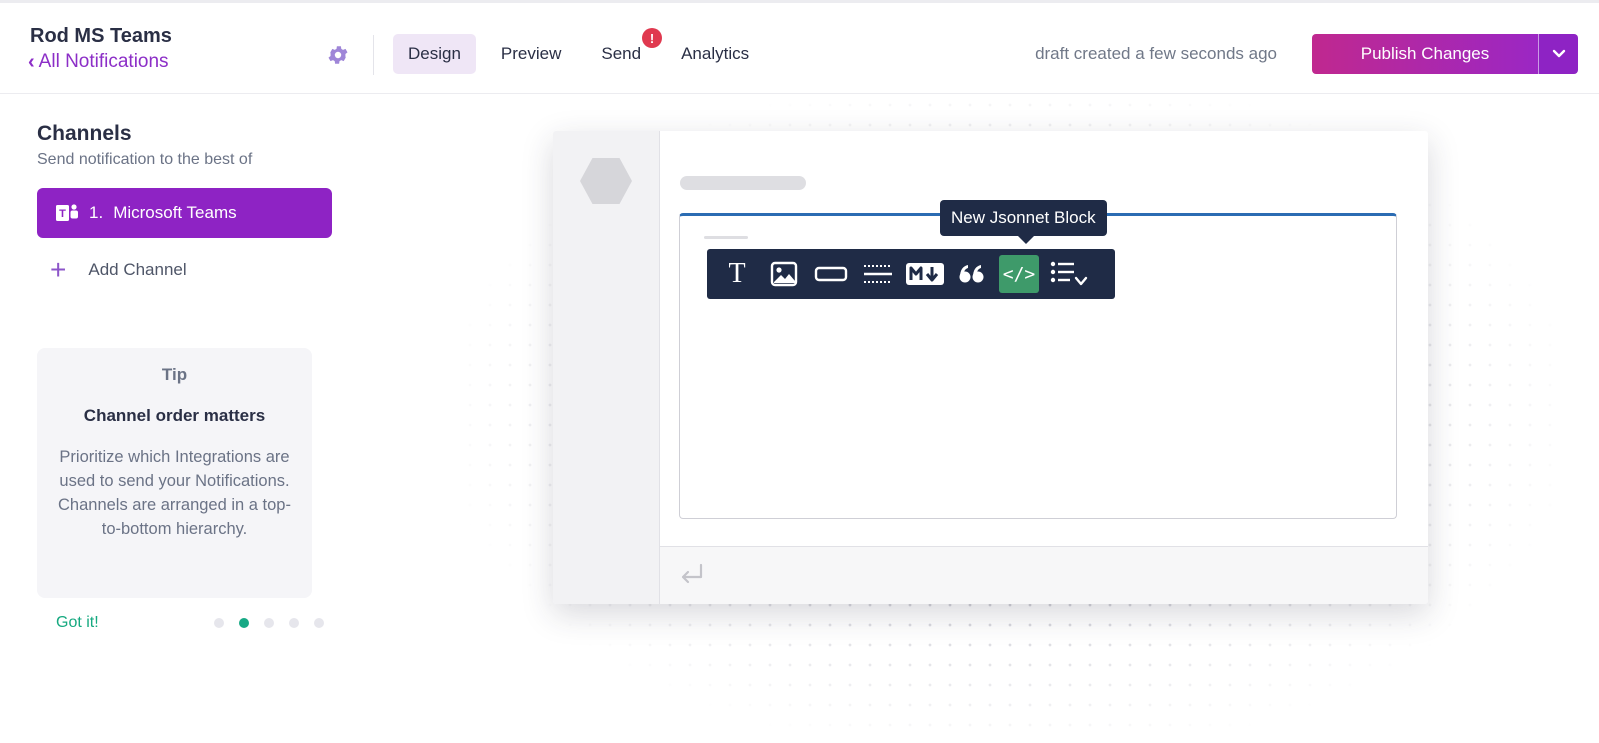 The width and height of the screenshot is (1599, 743). Describe the element at coordinates (175, 212) in the screenshot. I see `channel-name: Microsoft Teams` at that location.